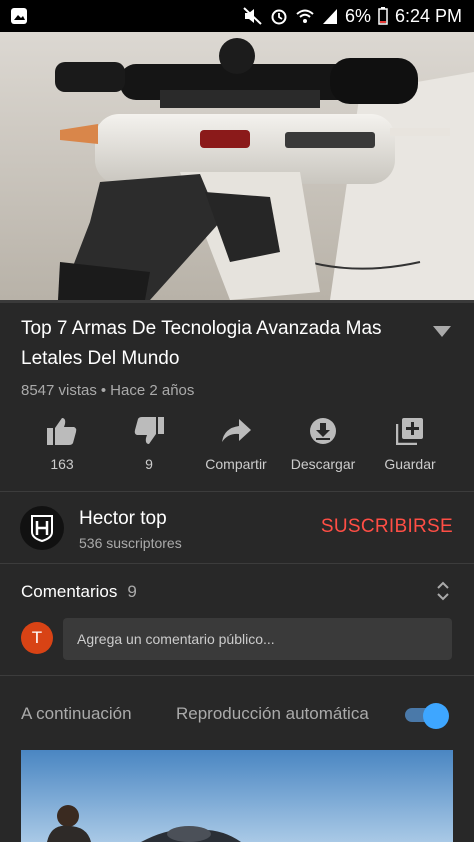  I want to click on share-button: Compartir, so click(236, 447).